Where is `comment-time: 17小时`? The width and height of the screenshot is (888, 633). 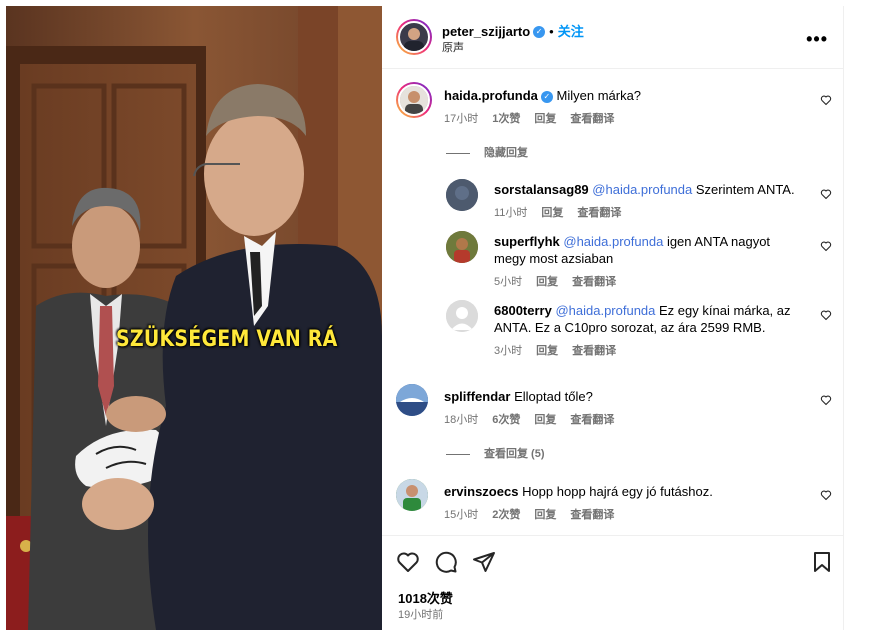
comment-time: 17小时 is located at coordinates (461, 119).